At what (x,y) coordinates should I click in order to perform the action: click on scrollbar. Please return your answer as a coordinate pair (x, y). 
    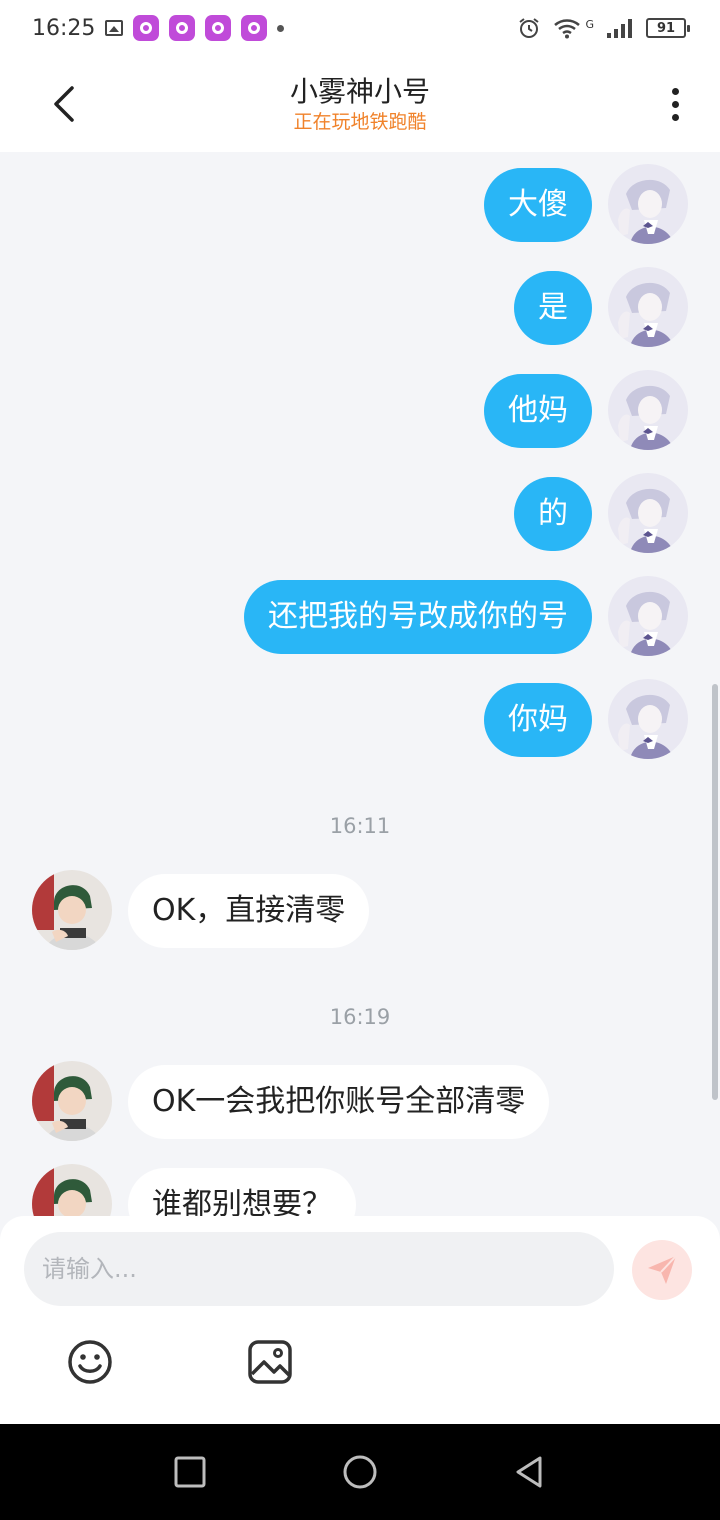
    Looking at the image, I should click on (715, 892).